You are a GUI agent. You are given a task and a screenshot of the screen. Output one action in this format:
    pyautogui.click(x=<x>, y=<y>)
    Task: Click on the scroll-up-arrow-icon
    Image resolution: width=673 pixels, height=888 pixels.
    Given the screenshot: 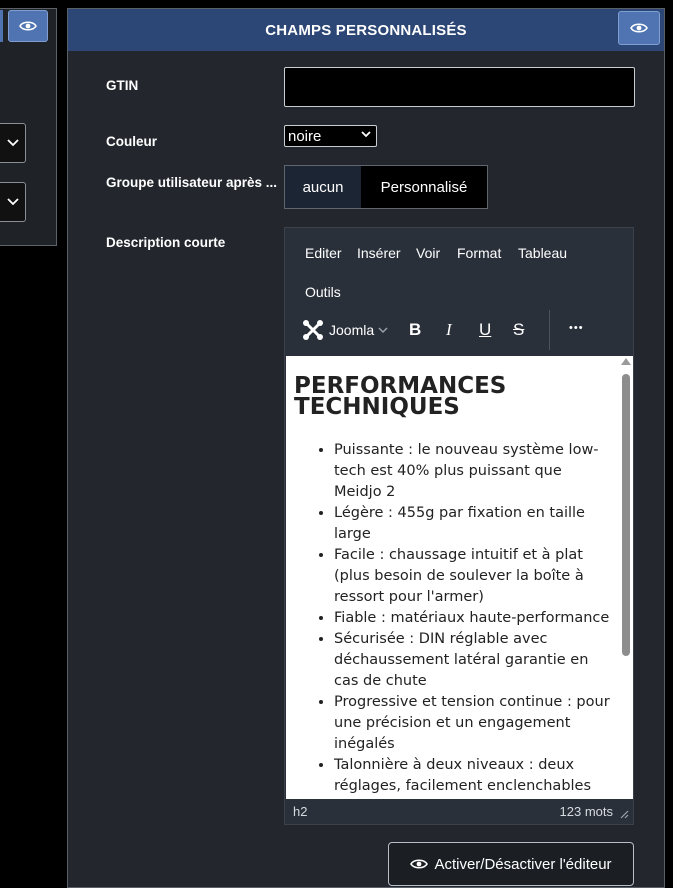 What is the action you would take?
    pyautogui.click(x=626, y=361)
    